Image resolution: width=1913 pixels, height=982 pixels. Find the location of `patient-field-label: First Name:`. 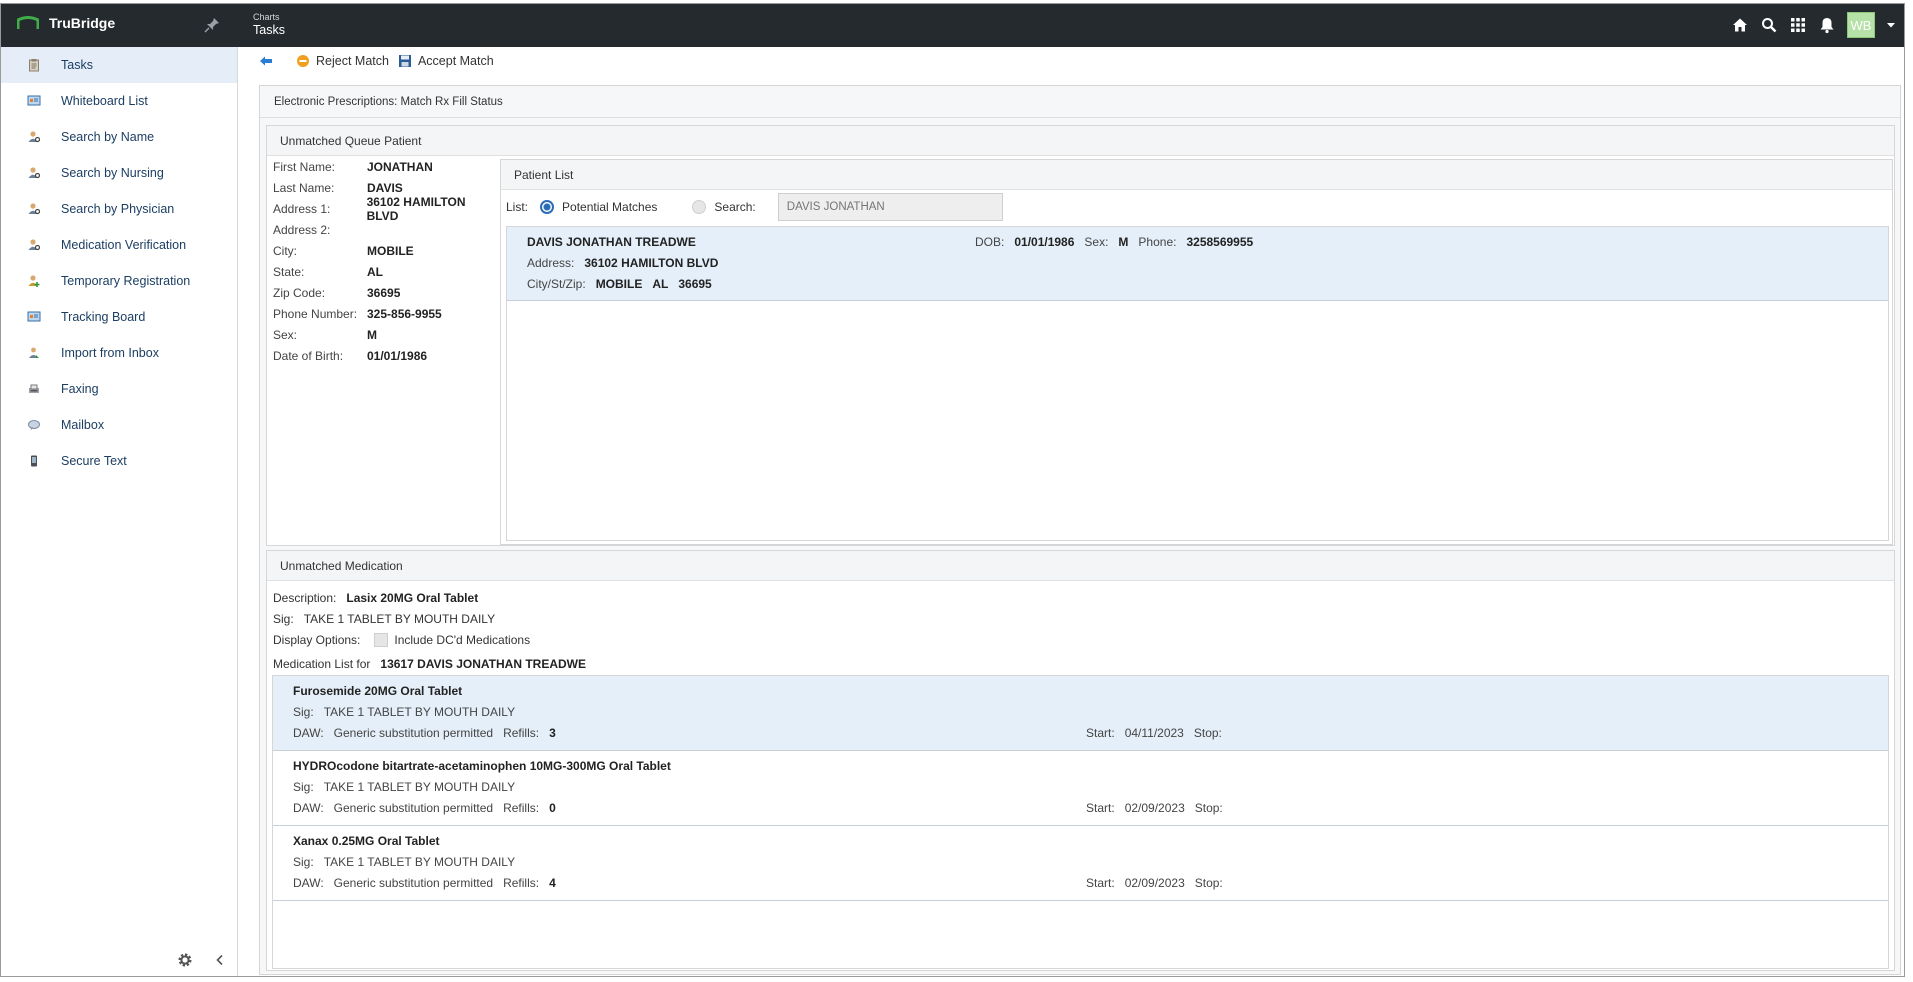

patient-field-label: First Name: is located at coordinates (304, 166).